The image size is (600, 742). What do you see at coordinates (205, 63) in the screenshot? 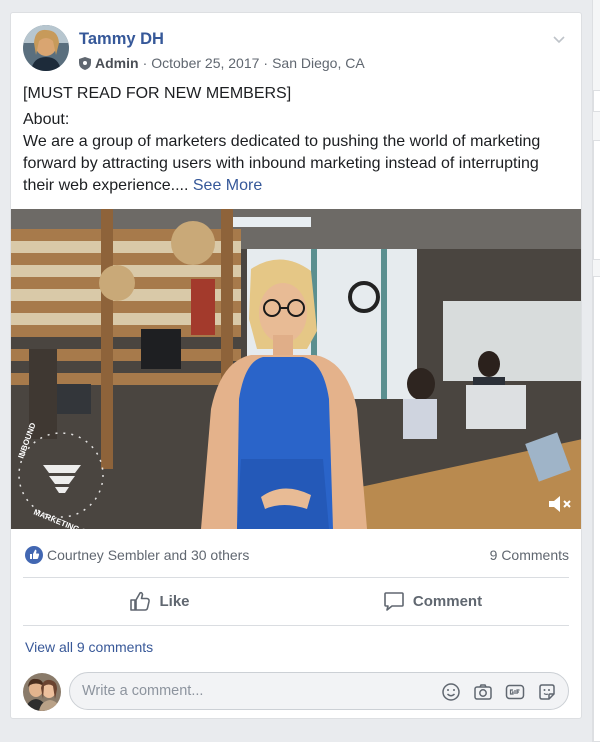
I see `post-date: October 25, 2017` at bounding box center [205, 63].